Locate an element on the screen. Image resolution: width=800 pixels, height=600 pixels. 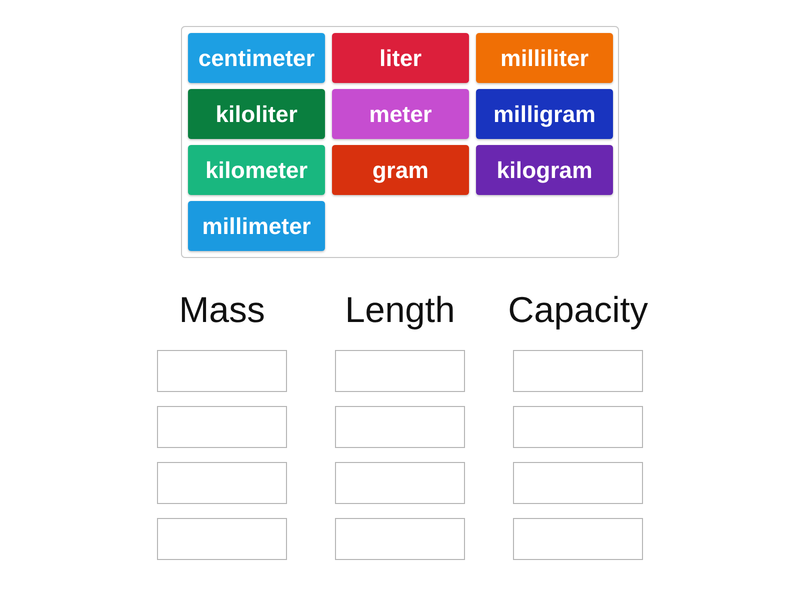
word-tile: gram is located at coordinates (400, 170).